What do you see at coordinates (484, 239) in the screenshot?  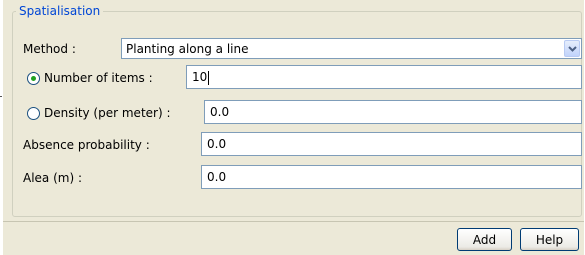 I see `add-button: Add` at bounding box center [484, 239].